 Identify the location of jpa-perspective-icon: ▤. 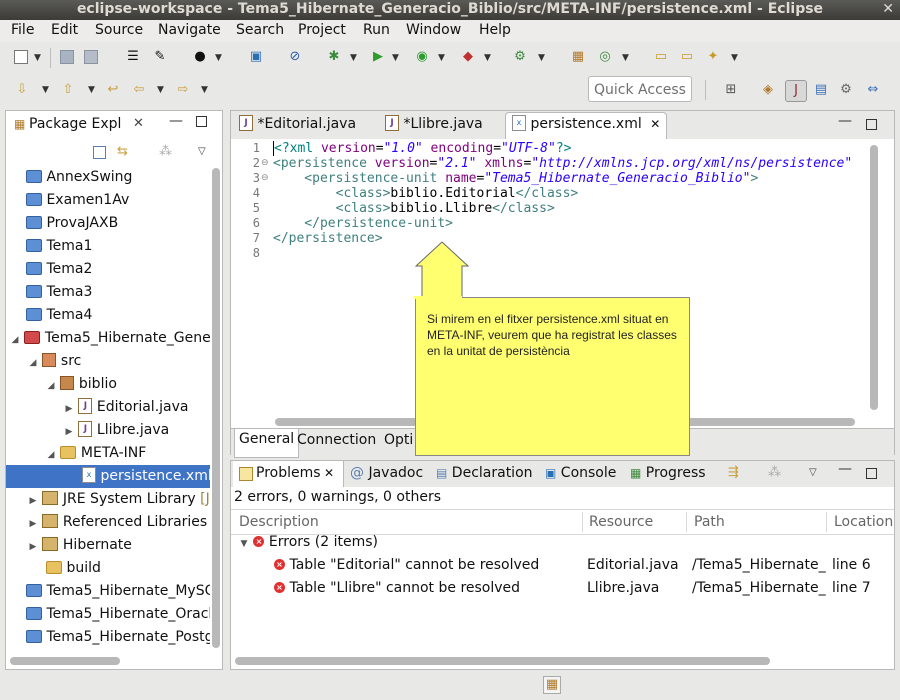
(821, 90).